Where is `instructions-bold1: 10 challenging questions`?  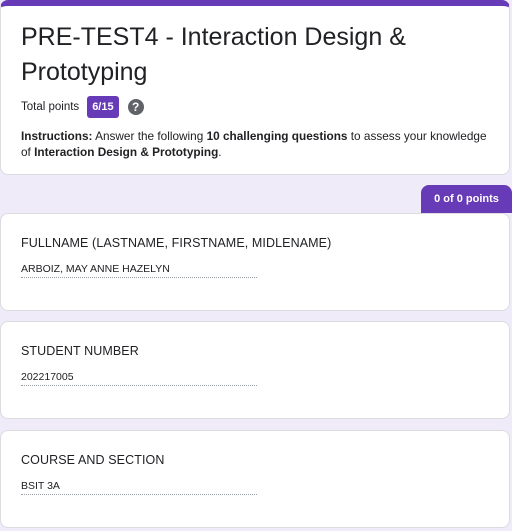
instructions-bold1: 10 challenging questions is located at coordinates (277, 136).